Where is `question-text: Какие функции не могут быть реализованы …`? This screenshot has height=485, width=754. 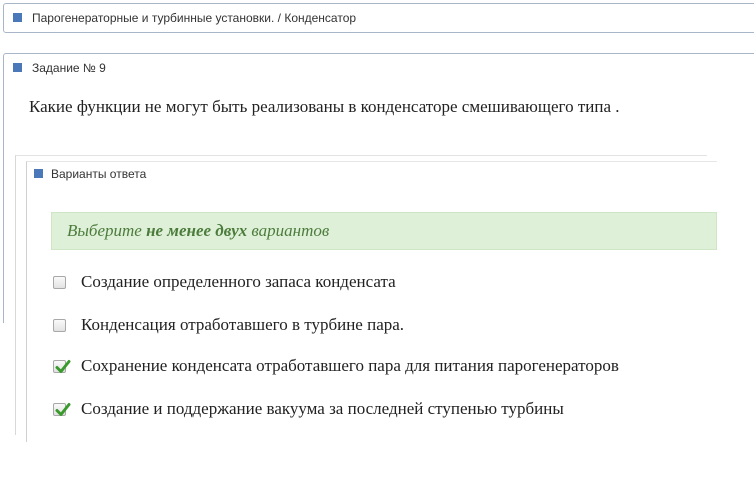
question-text: Какие функции не могут быть реализованы … is located at coordinates (324, 106).